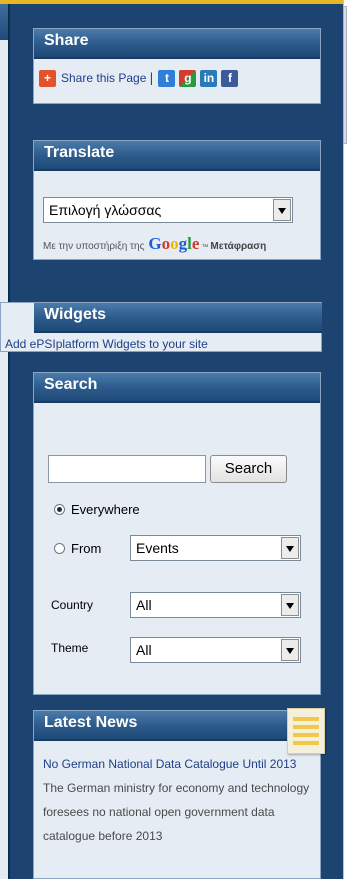  Describe the element at coordinates (248, 469) in the screenshot. I see `search-button: Search` at that location.